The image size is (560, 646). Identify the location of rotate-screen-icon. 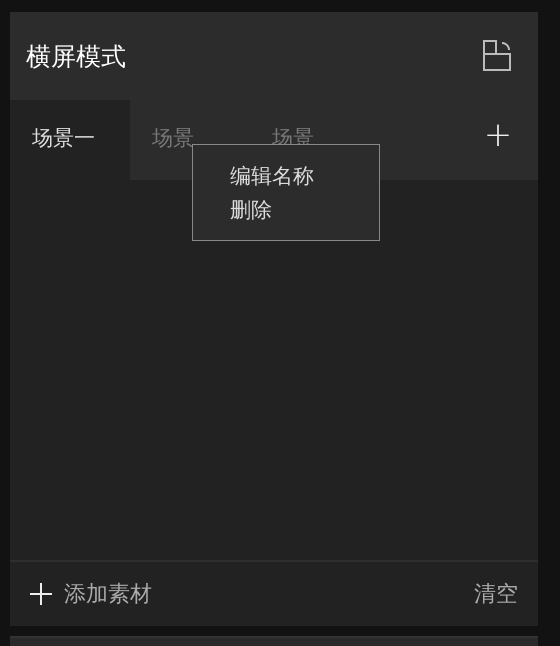
(497, 56).